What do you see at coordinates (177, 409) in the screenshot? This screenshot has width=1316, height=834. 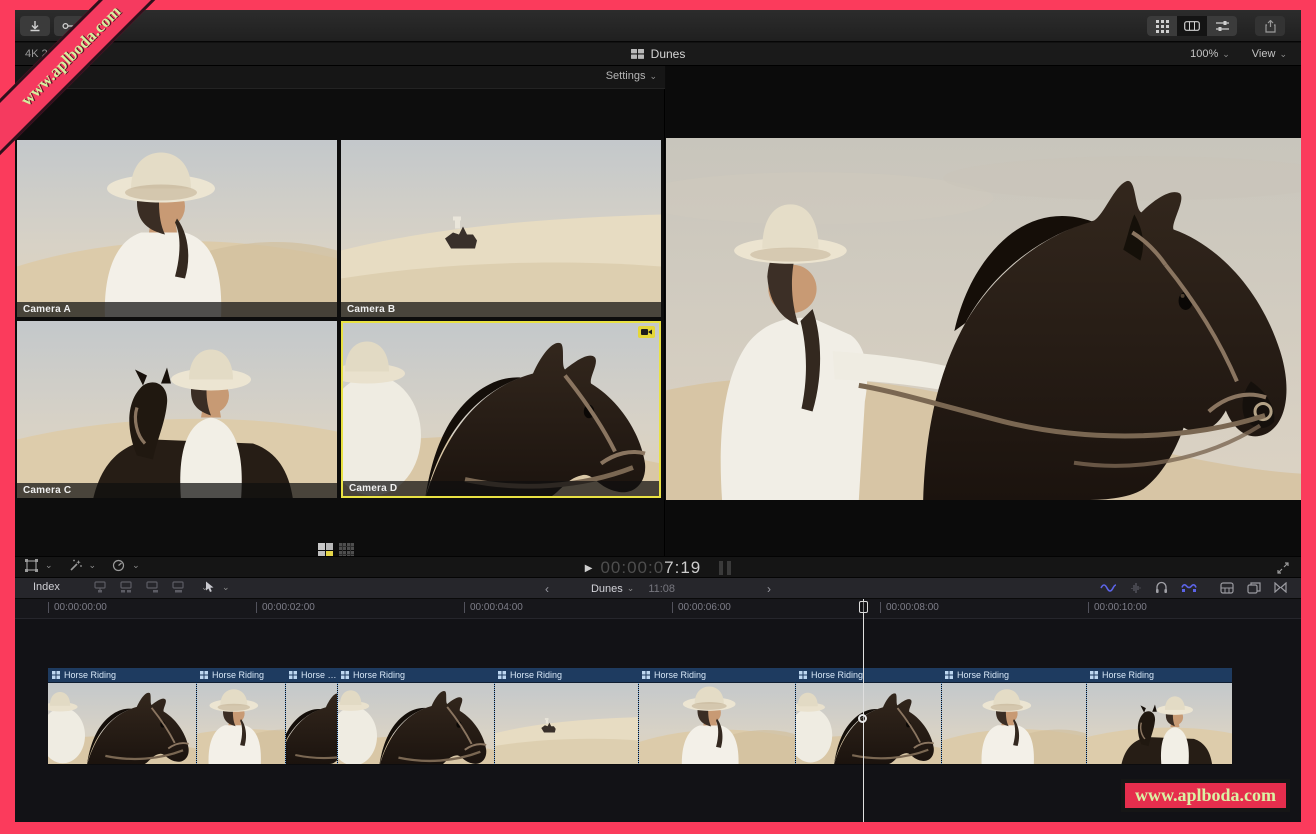 I see `camera-angle-tile: Camera C` at bounding box center [177, 409].